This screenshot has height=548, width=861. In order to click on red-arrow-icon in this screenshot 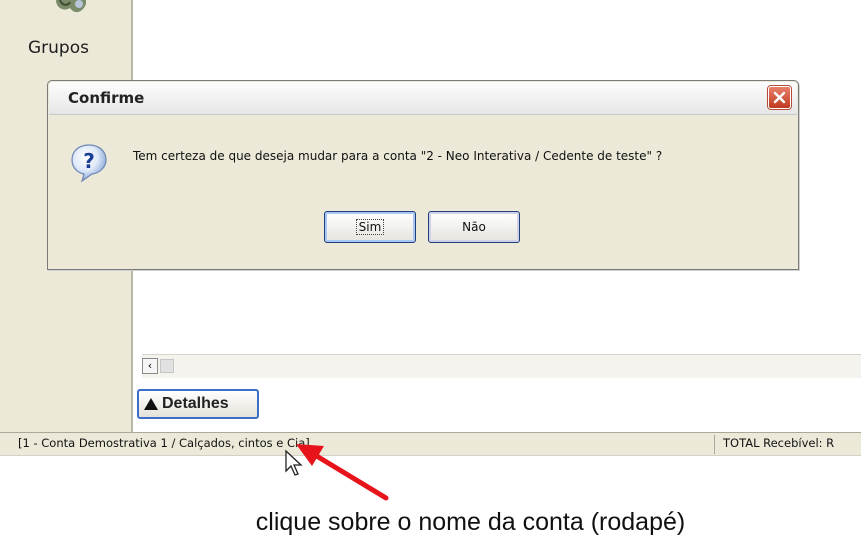, I will do `click(342, 472)`.